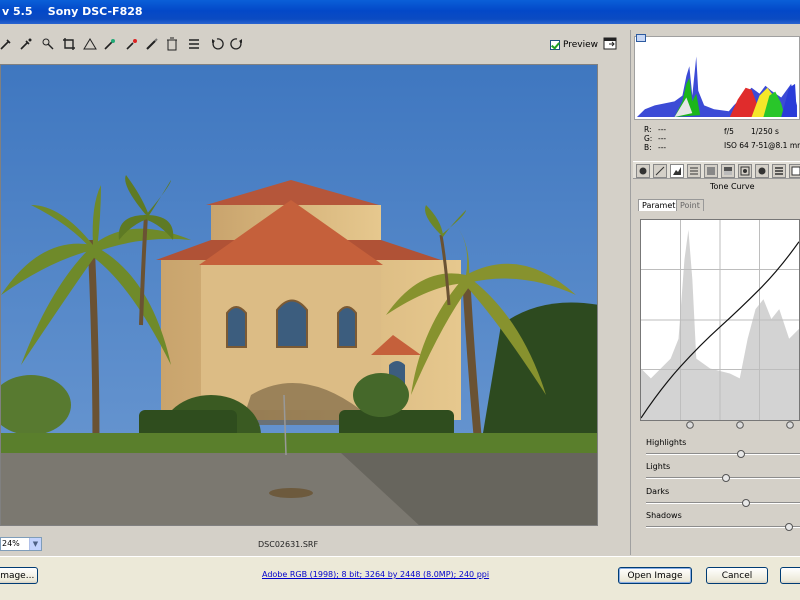 The height and width of the screenshot is (600, 800). Describe the element at coordinates (21, 544) in the screenshot. I see `zoom-select: 24% ▼` at that location.